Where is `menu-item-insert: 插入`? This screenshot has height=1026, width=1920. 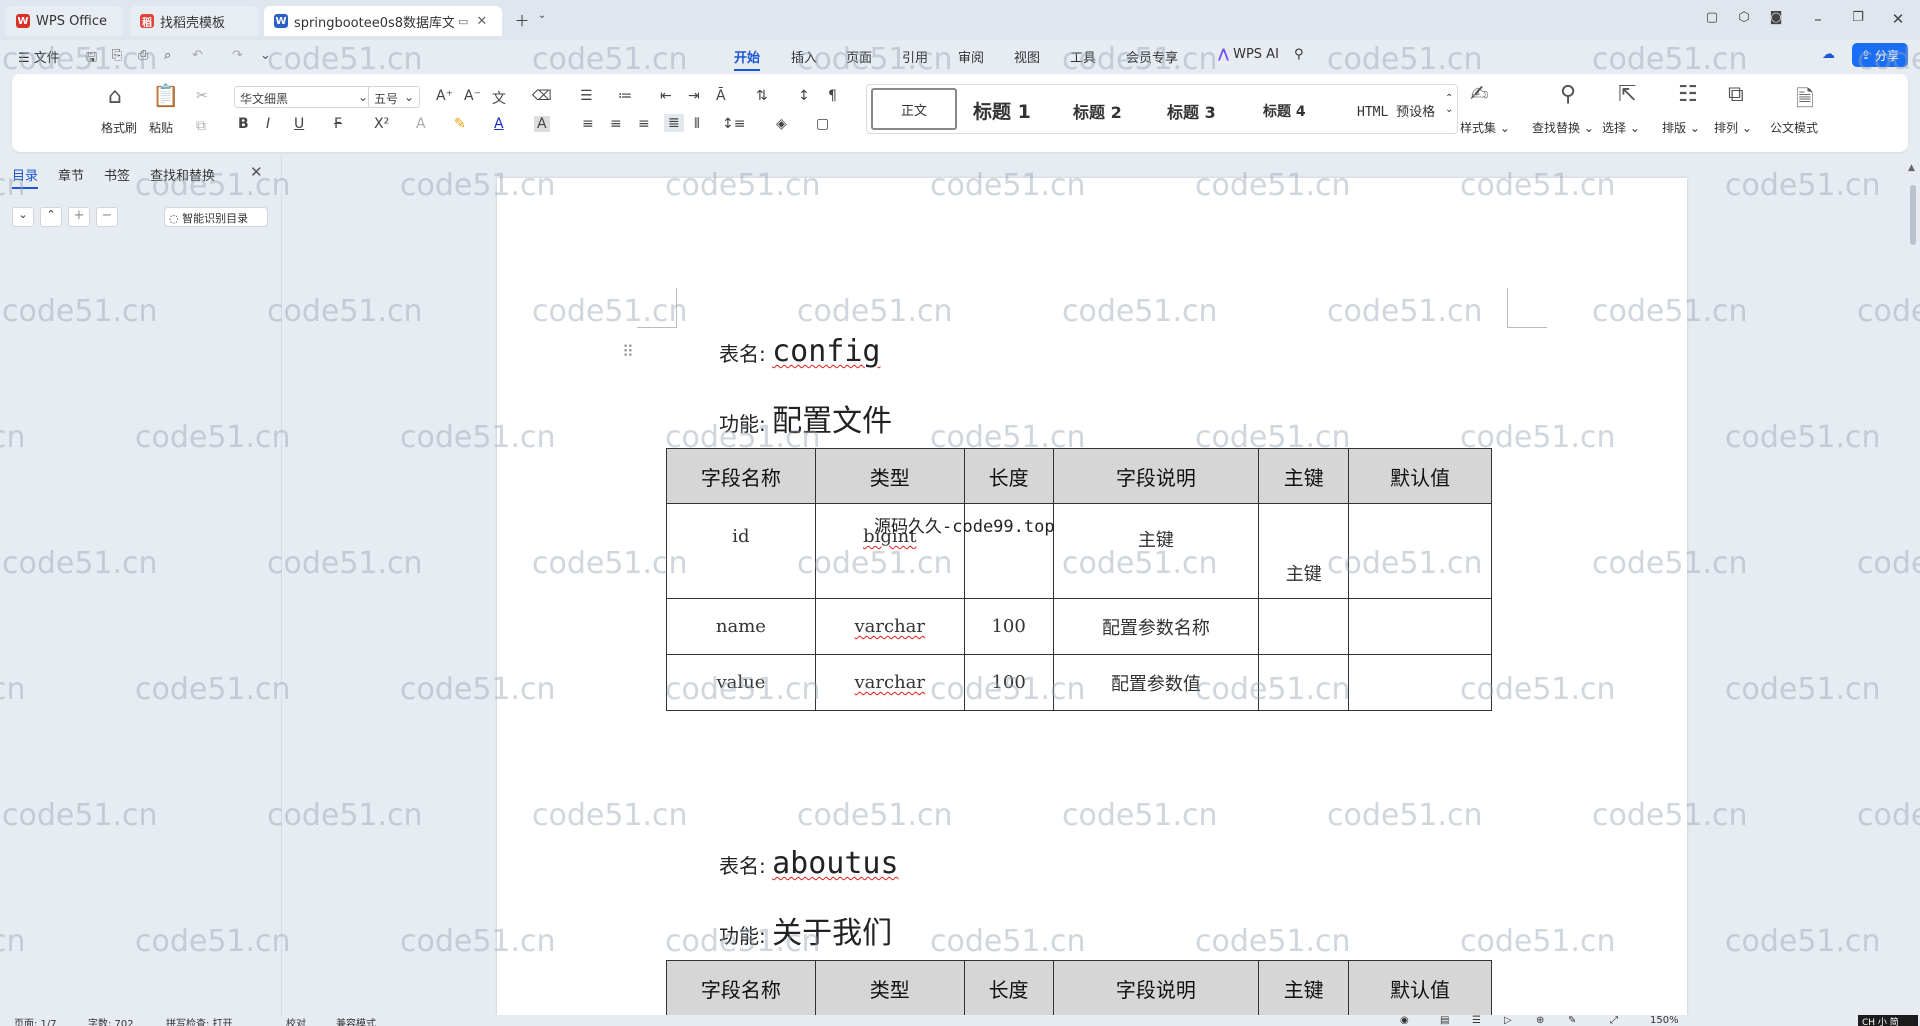
menu-item-insert: 插入 is located at coordinates (804, 56).